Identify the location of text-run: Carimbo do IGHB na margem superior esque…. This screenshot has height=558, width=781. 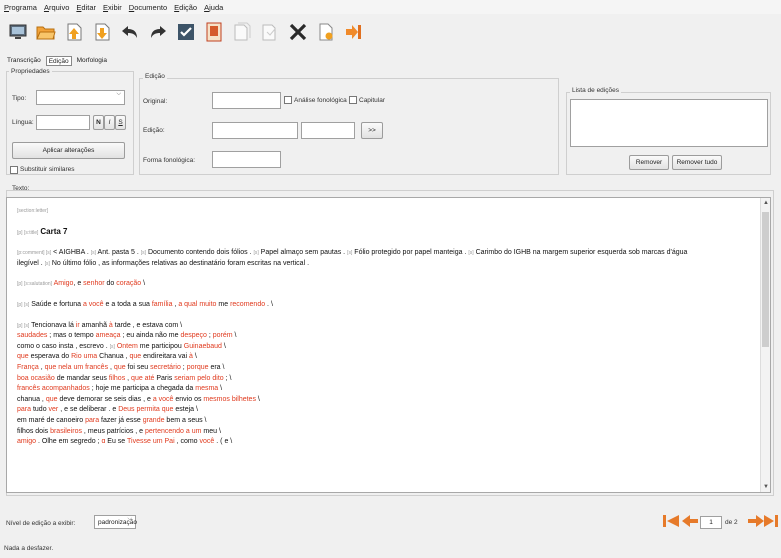
(581, 253).